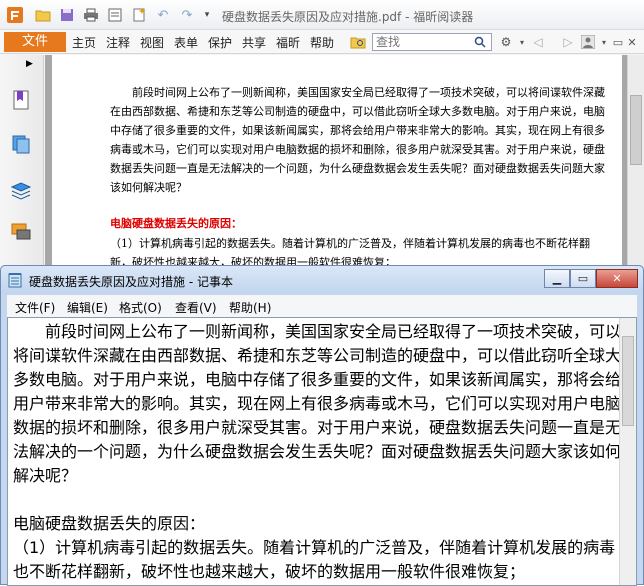  Describe the element at coordinates (288, 42) in the screenshot. I see `tab-foxit: 福昕` at that location.